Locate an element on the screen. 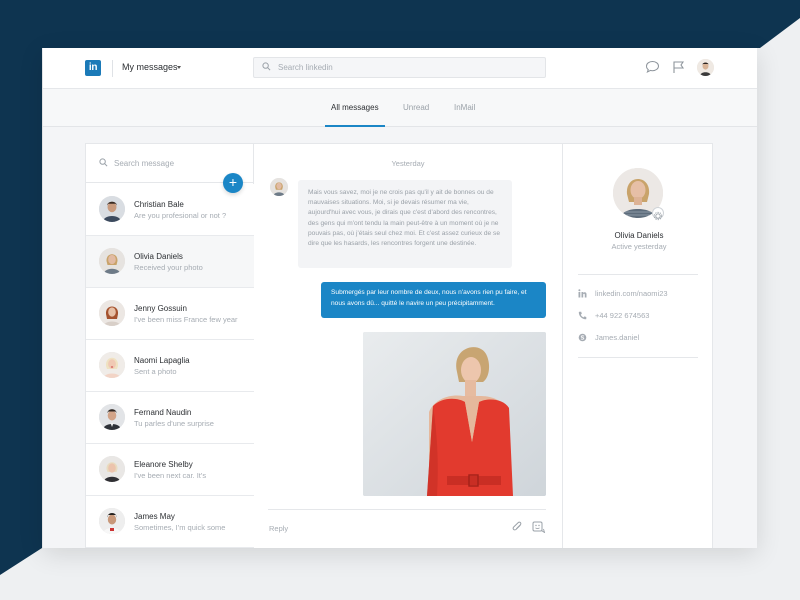 The image size is (800, 600). conversation-preview: Sent a photo is located at coordinates (155, 371).